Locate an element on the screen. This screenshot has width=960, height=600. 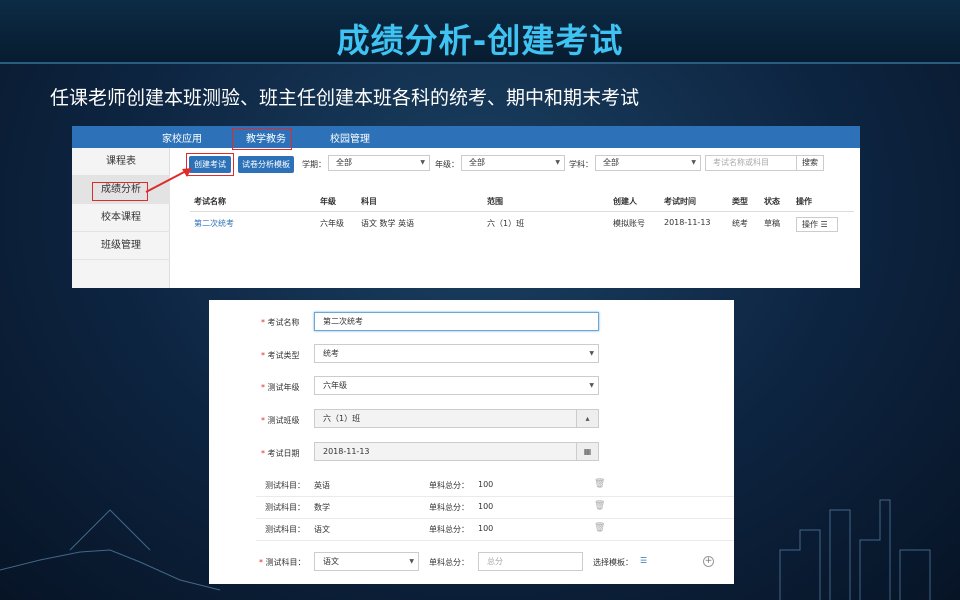
search-input: 考试名称或科目 is located at coordinates (751, 163).